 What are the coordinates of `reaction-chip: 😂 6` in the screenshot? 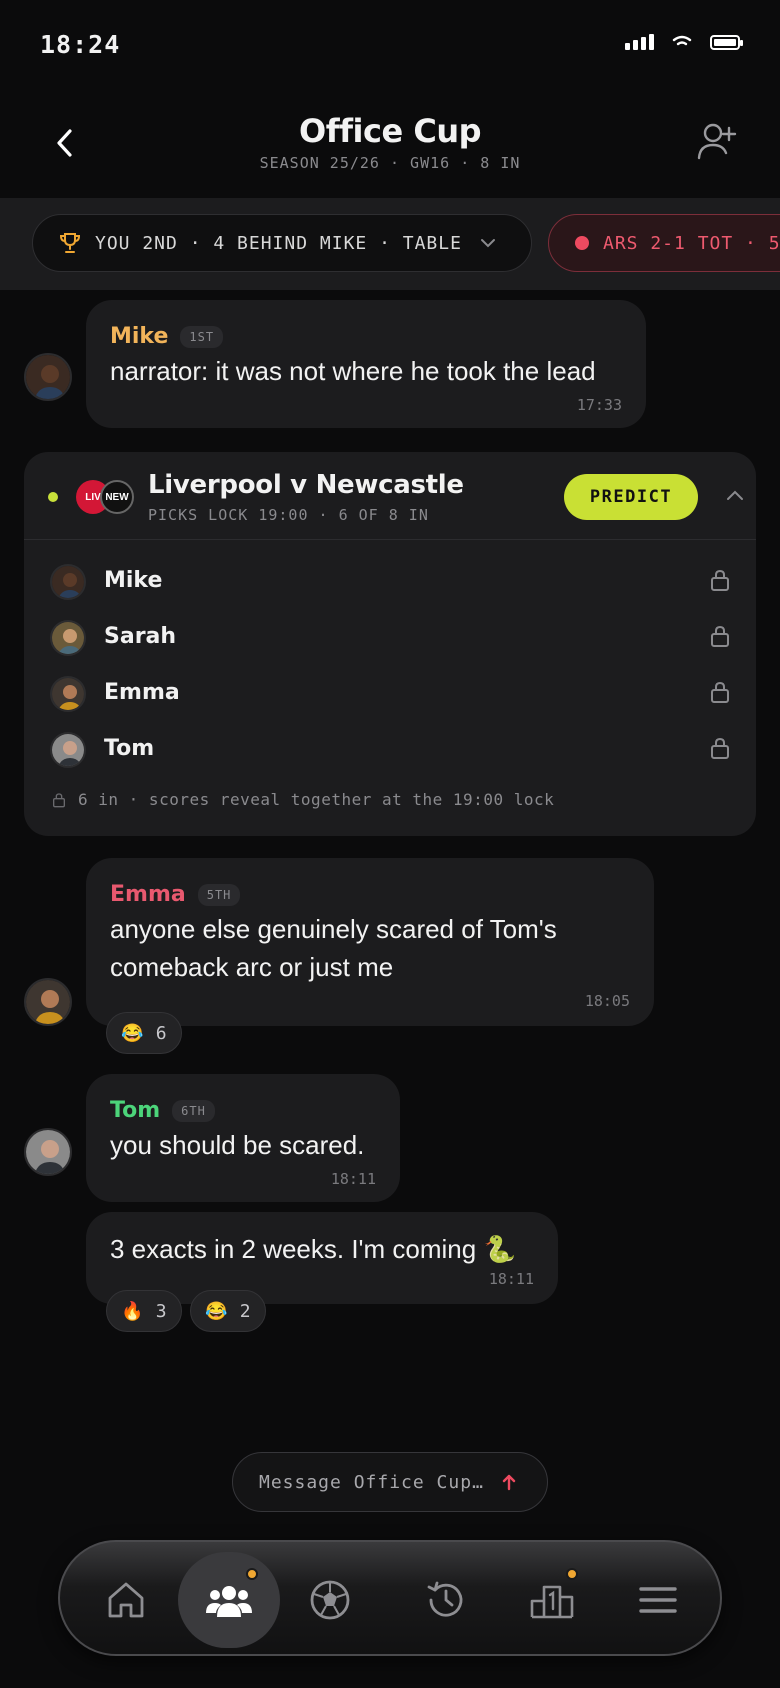 It's located at (144, 1033).